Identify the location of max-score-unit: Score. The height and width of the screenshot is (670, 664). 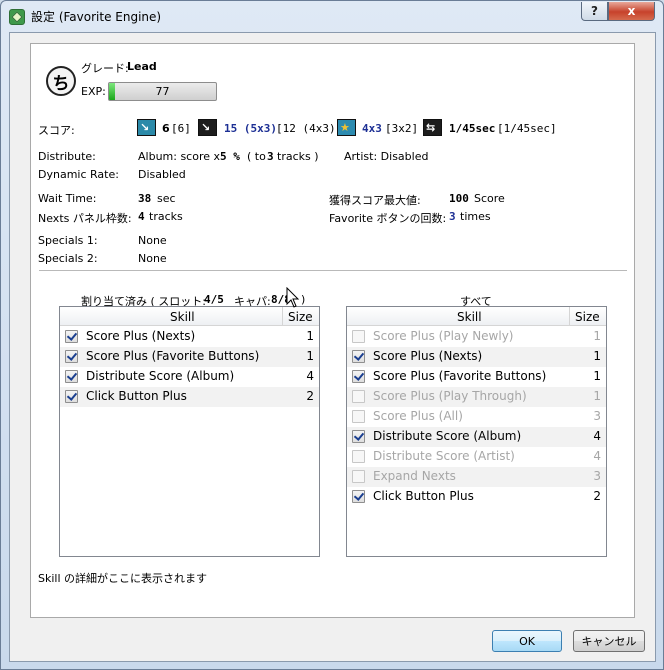
(489, 198).